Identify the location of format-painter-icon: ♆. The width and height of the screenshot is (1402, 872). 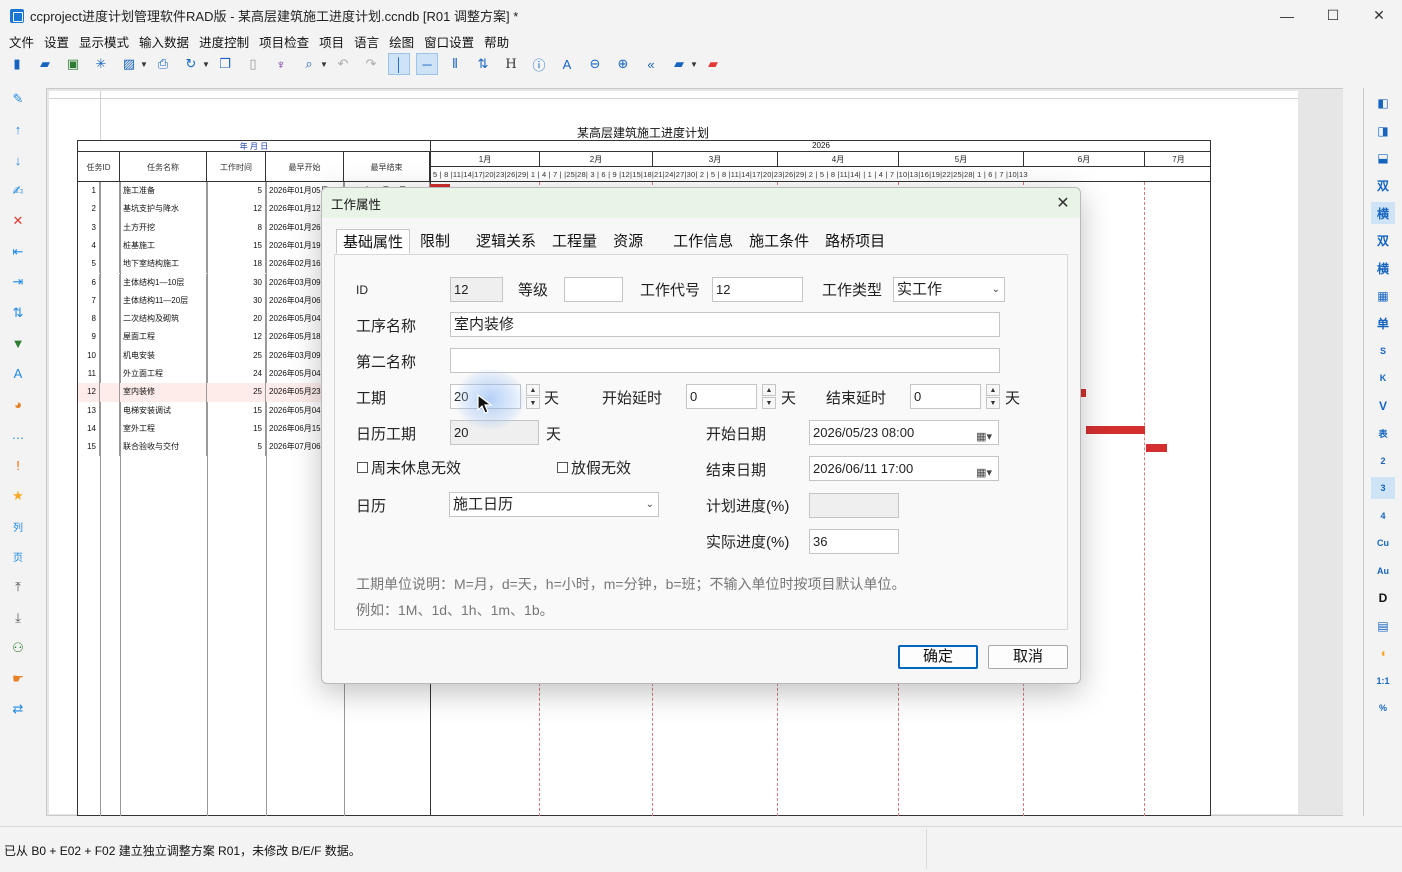
(281, 64).